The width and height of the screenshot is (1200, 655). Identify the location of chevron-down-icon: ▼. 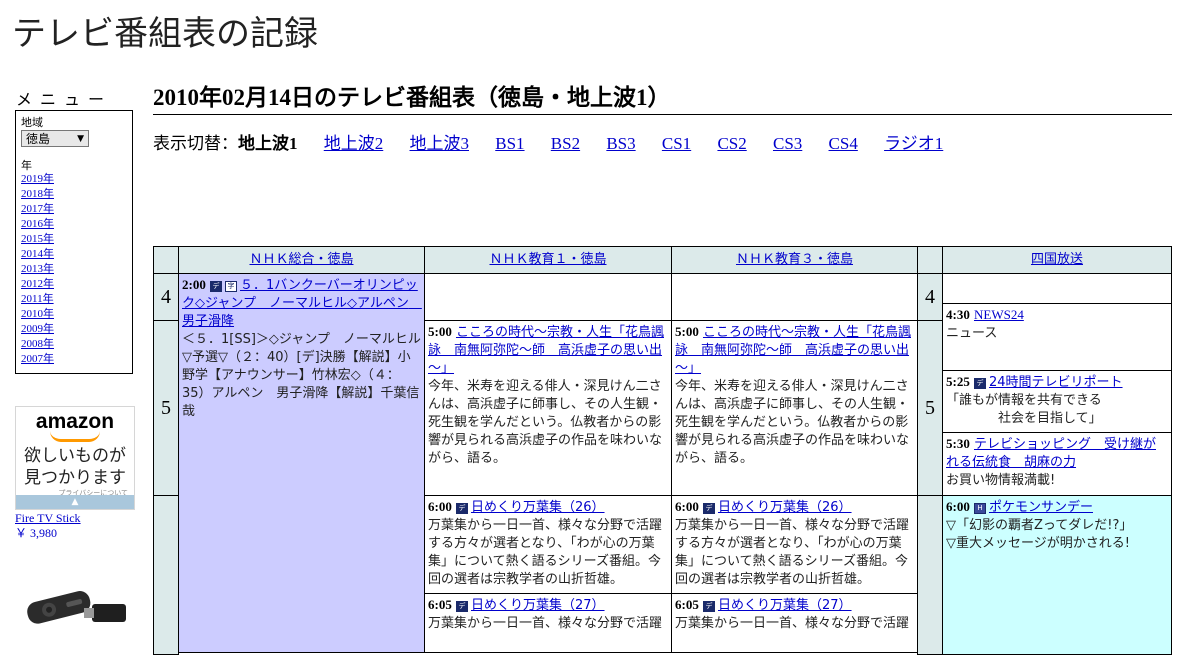
(80, 139).